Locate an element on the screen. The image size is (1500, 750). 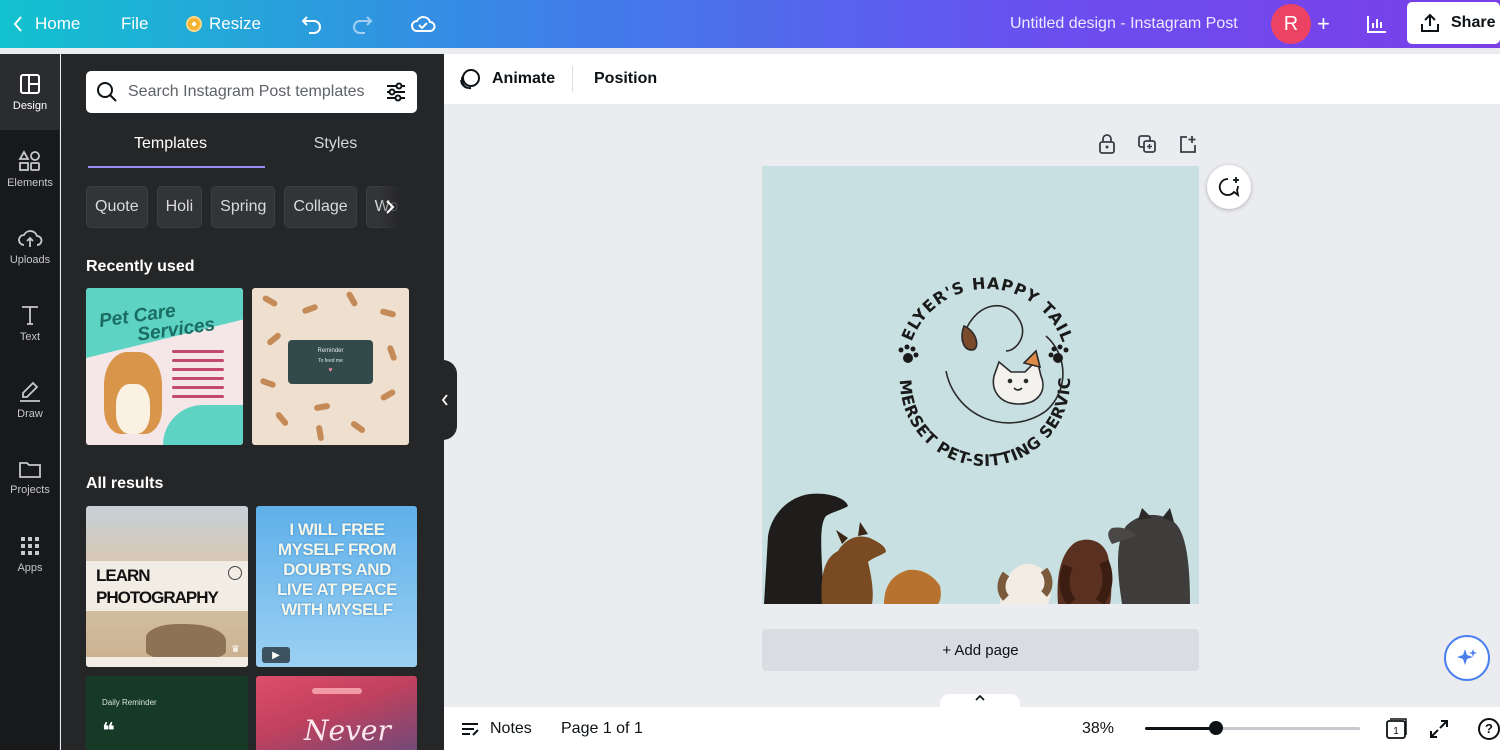
rail-label-design: Design is located at coordinates (30, 105).